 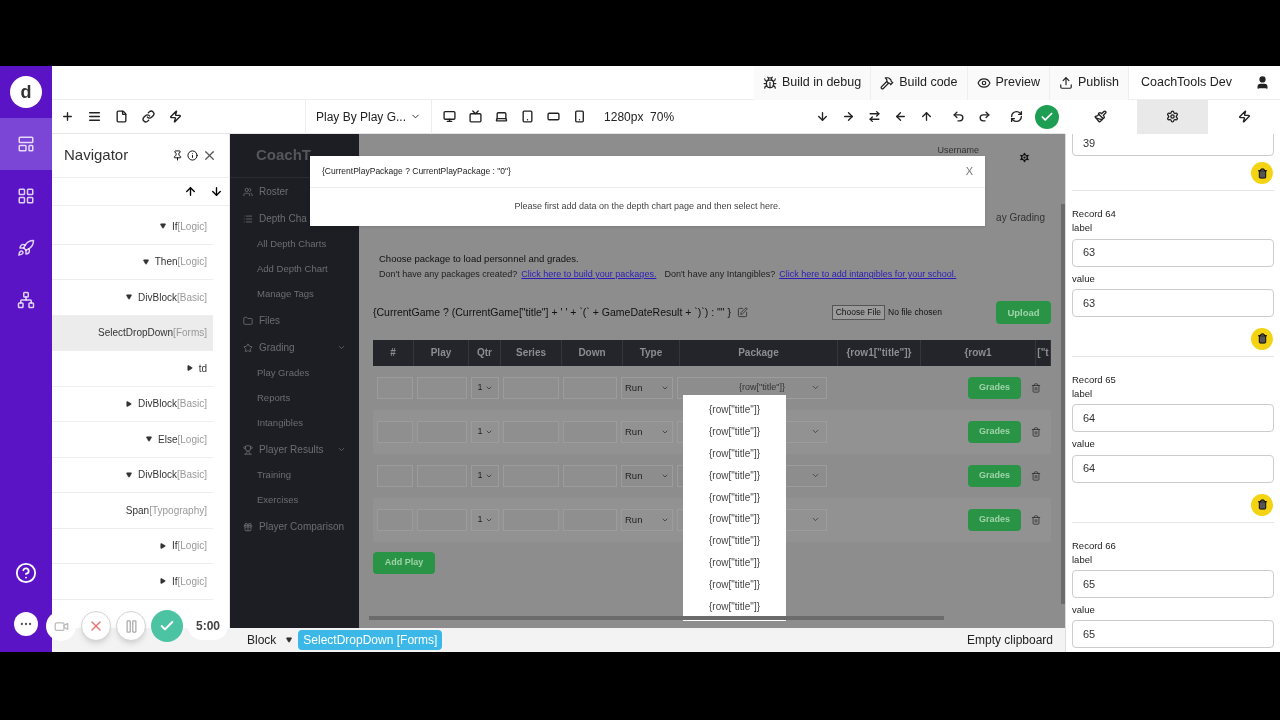 What do you see at coordinates (1172, 116) in the screenshot?
I see `panel-tab` at bounding box center [1172, 116].